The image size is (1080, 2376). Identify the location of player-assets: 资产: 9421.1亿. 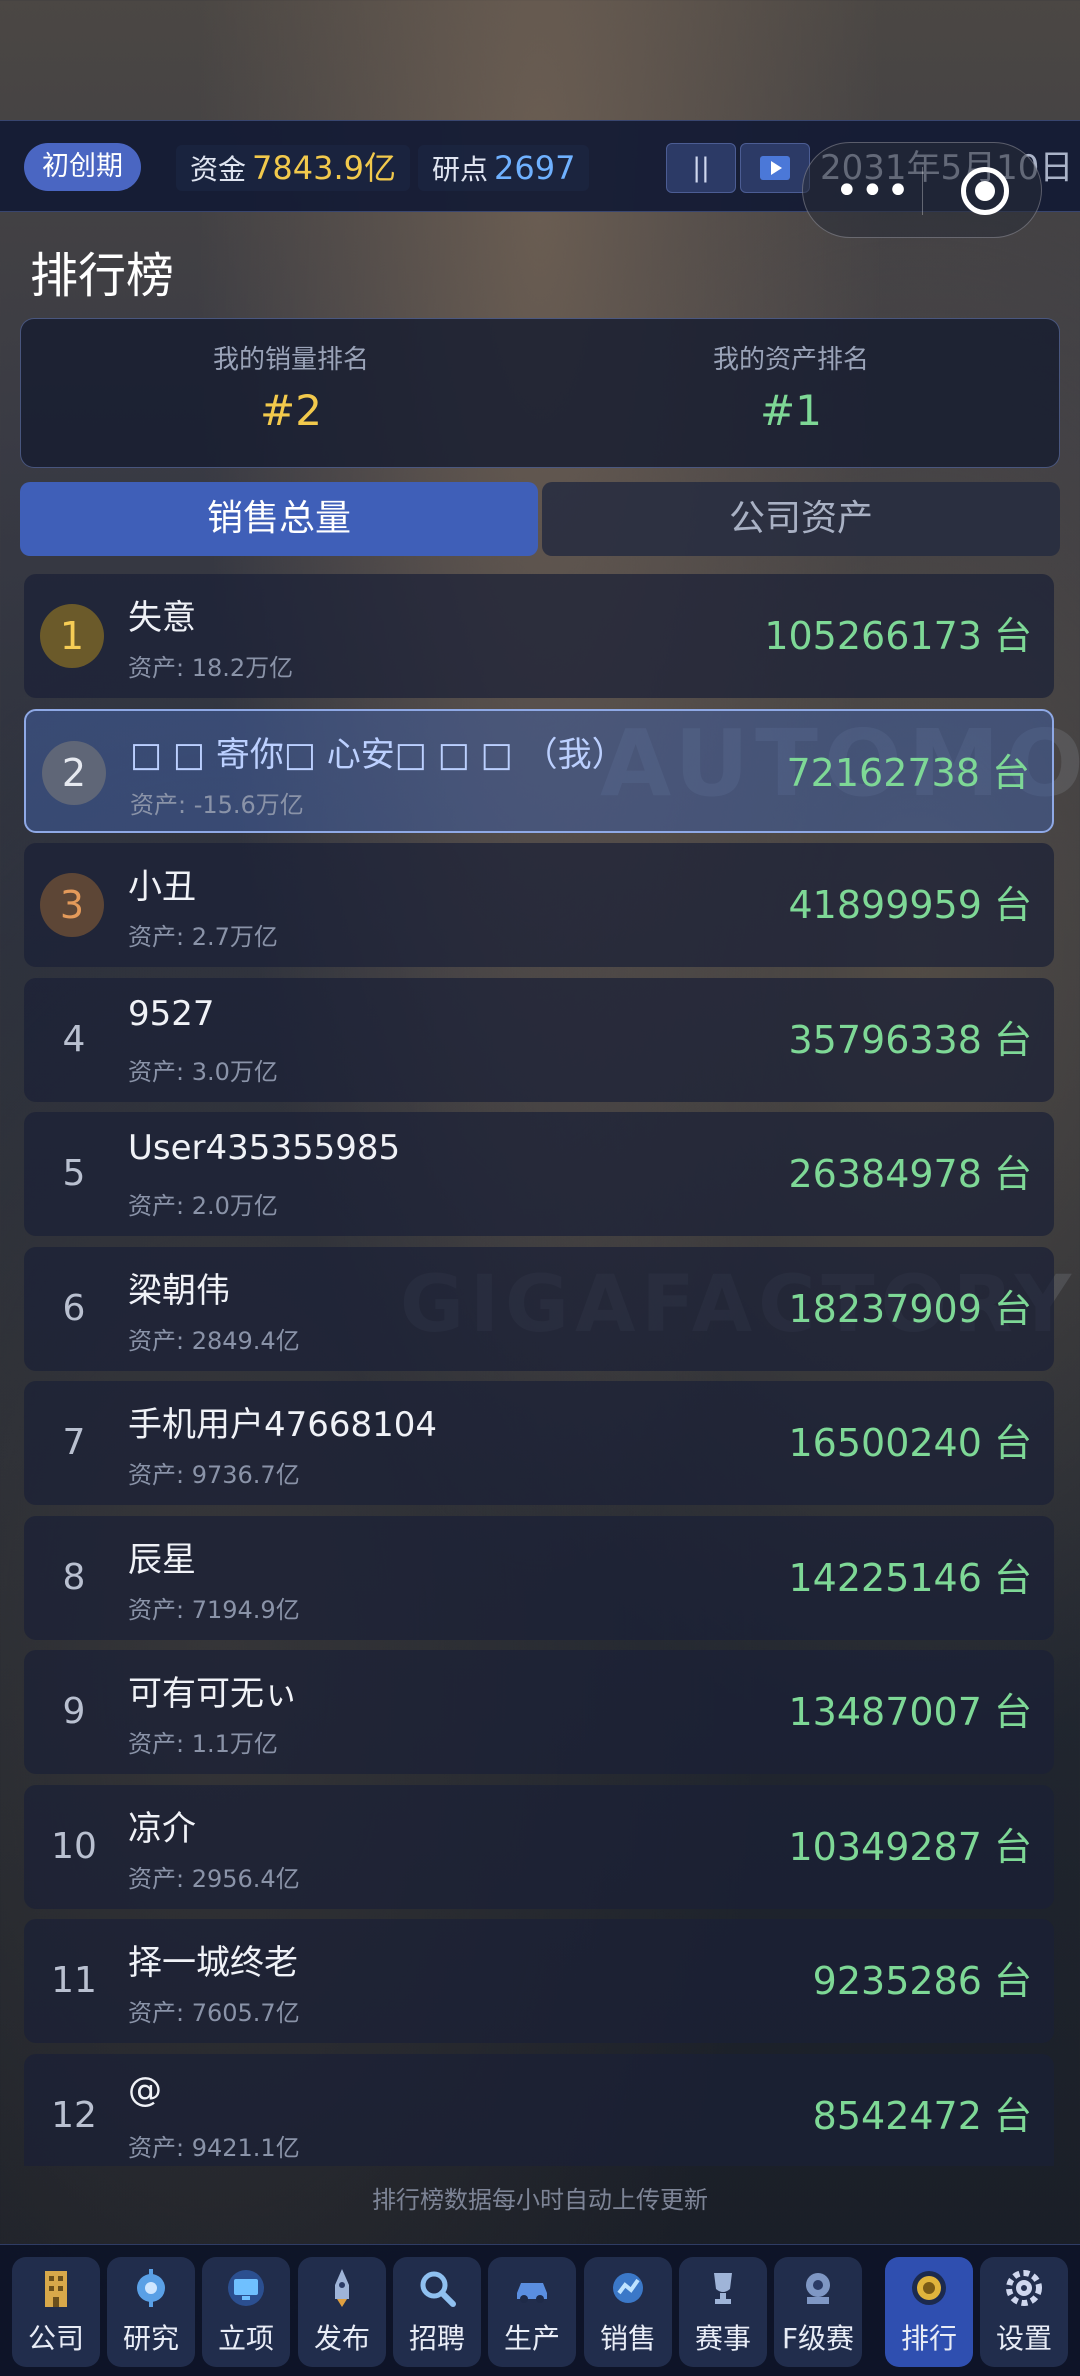
(214, 2148).